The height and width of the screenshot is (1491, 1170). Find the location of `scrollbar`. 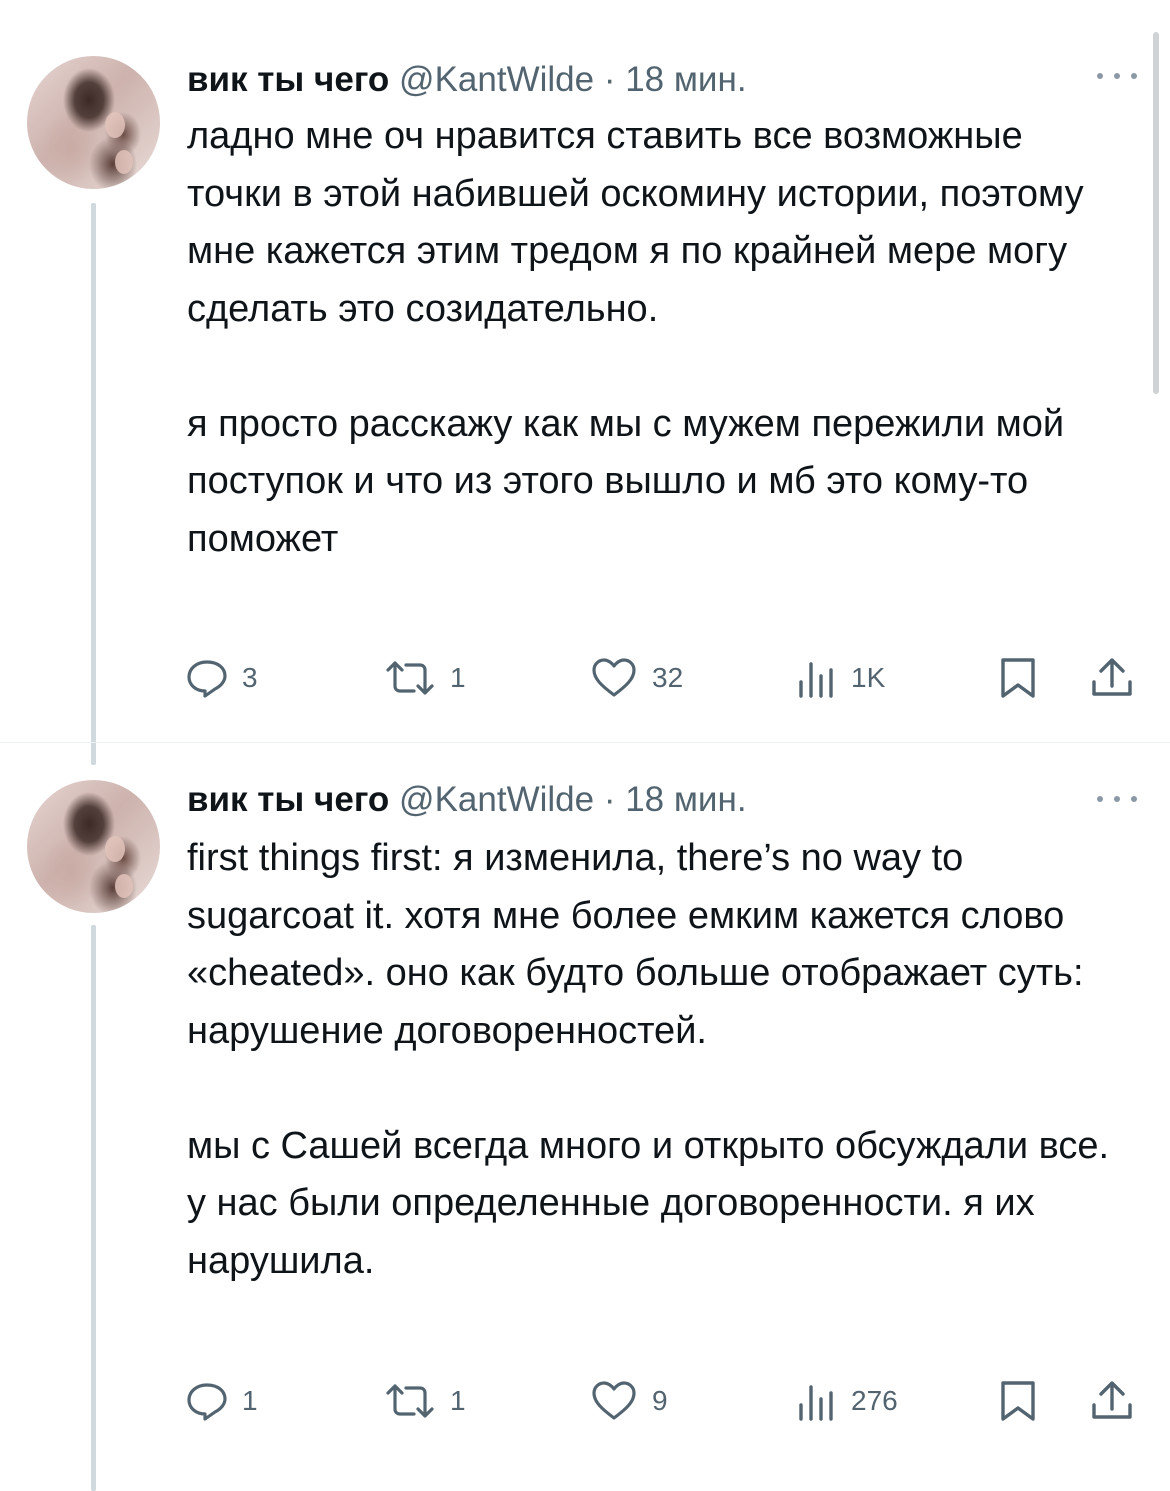

scrollbar is located at coordinates (1156, 213).